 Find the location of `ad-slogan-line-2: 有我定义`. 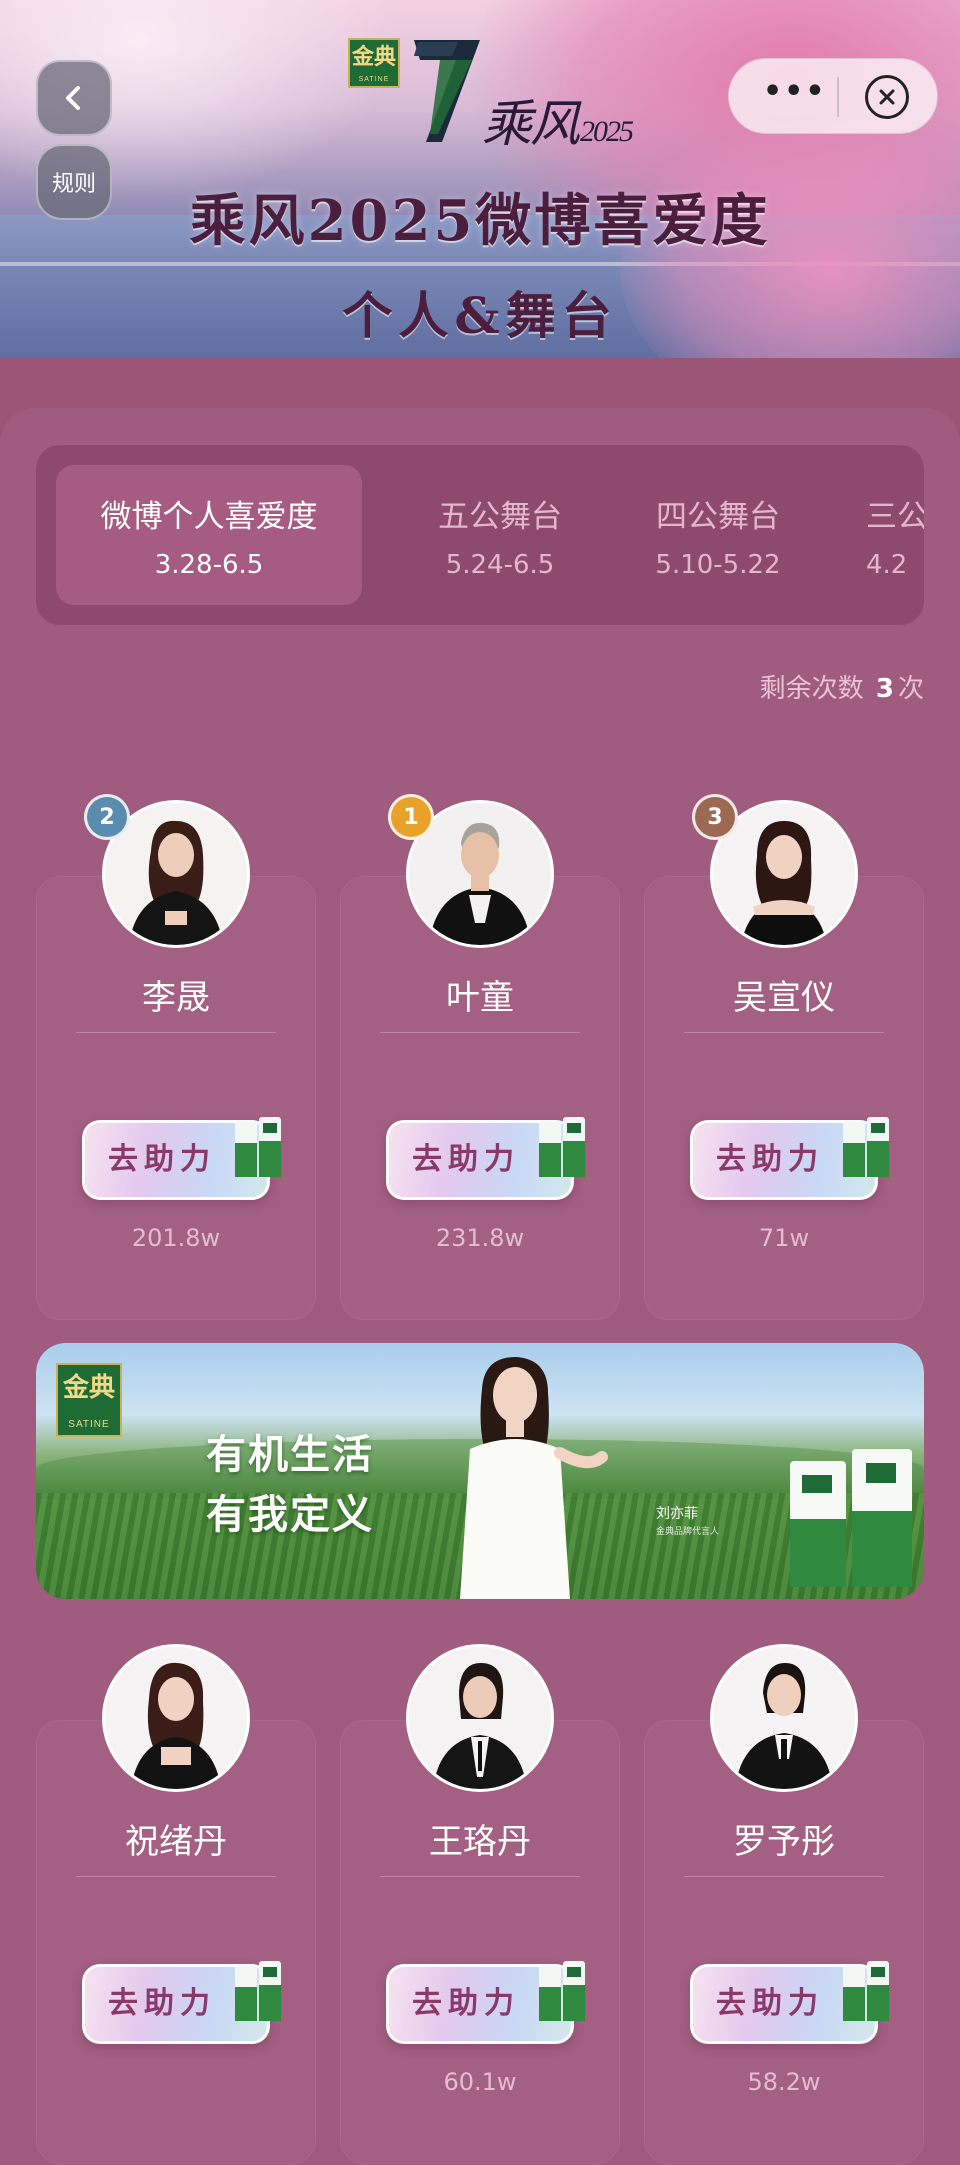

ad-slogan-line-2: 有我定义 is located at coordinates (290, 1515).